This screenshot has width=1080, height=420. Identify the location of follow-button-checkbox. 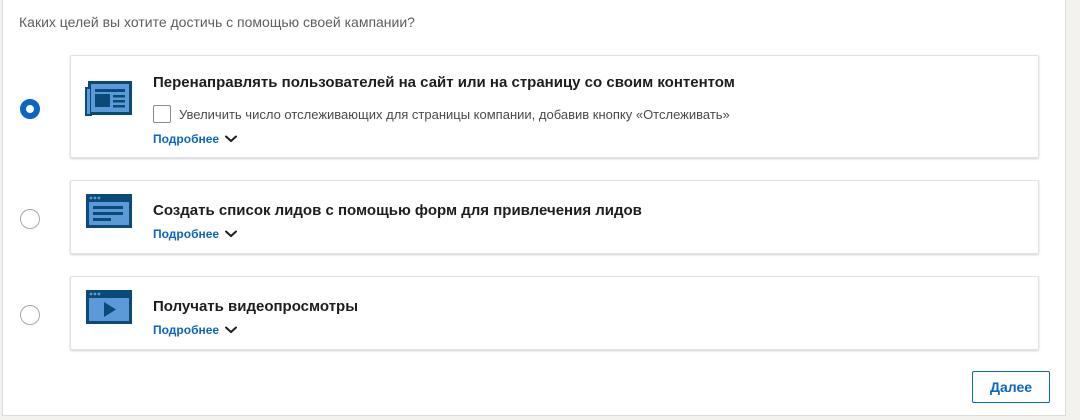
(162, 114).